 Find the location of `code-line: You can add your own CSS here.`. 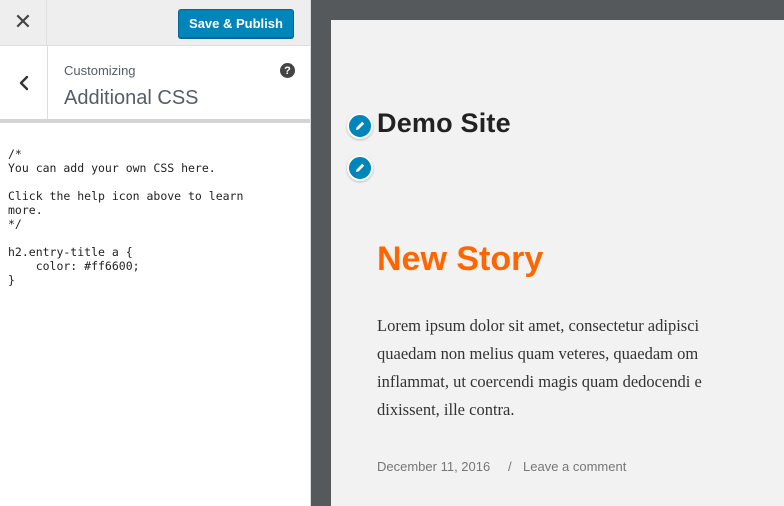

code-line: You can add your own CSS here. is located at coordinates (112, 168).